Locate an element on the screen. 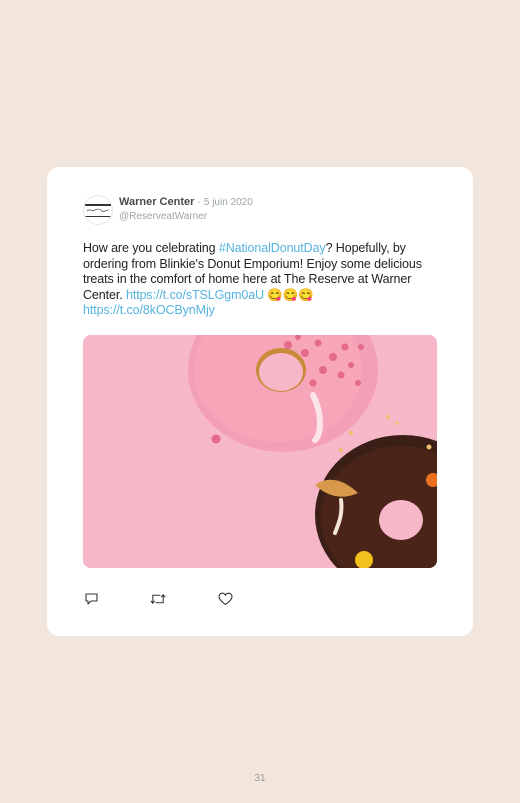 The width and height of the screenshot is (520, 803). tweet-text-part: How are you celebrating is located at coordinates (151, 248).